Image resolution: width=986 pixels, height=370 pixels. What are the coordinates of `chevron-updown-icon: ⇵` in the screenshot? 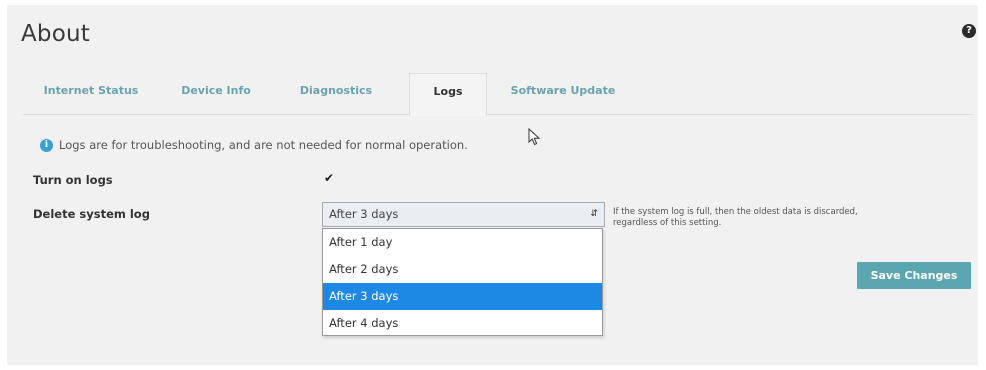 It's located at (594, 214).